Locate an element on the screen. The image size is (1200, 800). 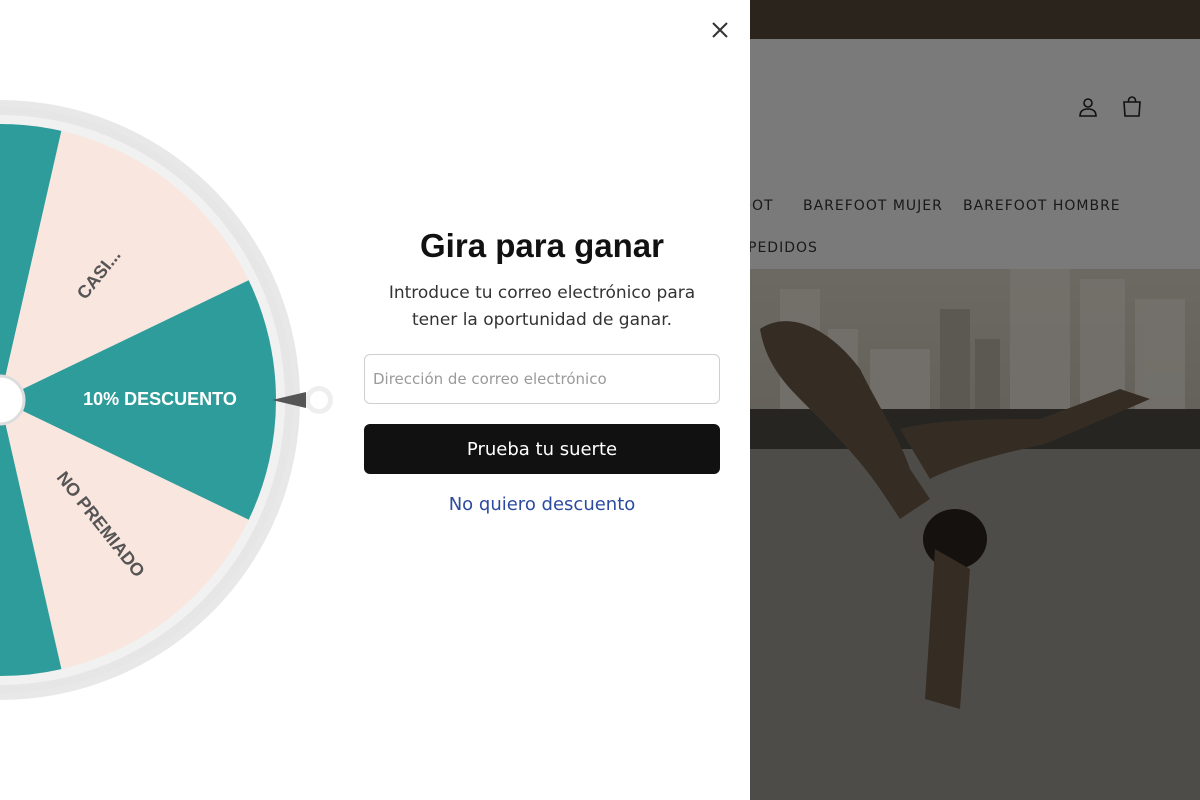
close-button is located at coordinates (720, 30).